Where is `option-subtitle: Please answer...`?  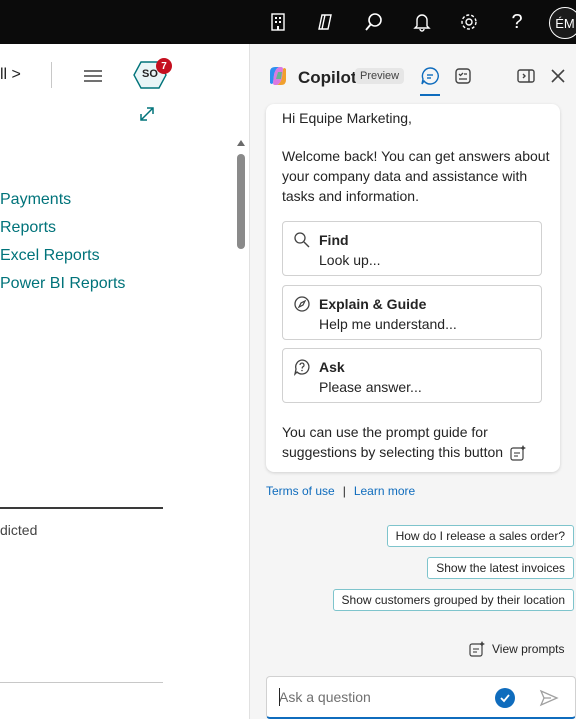
option-subtitle: Please answer... is located at coordinates (370, 387).